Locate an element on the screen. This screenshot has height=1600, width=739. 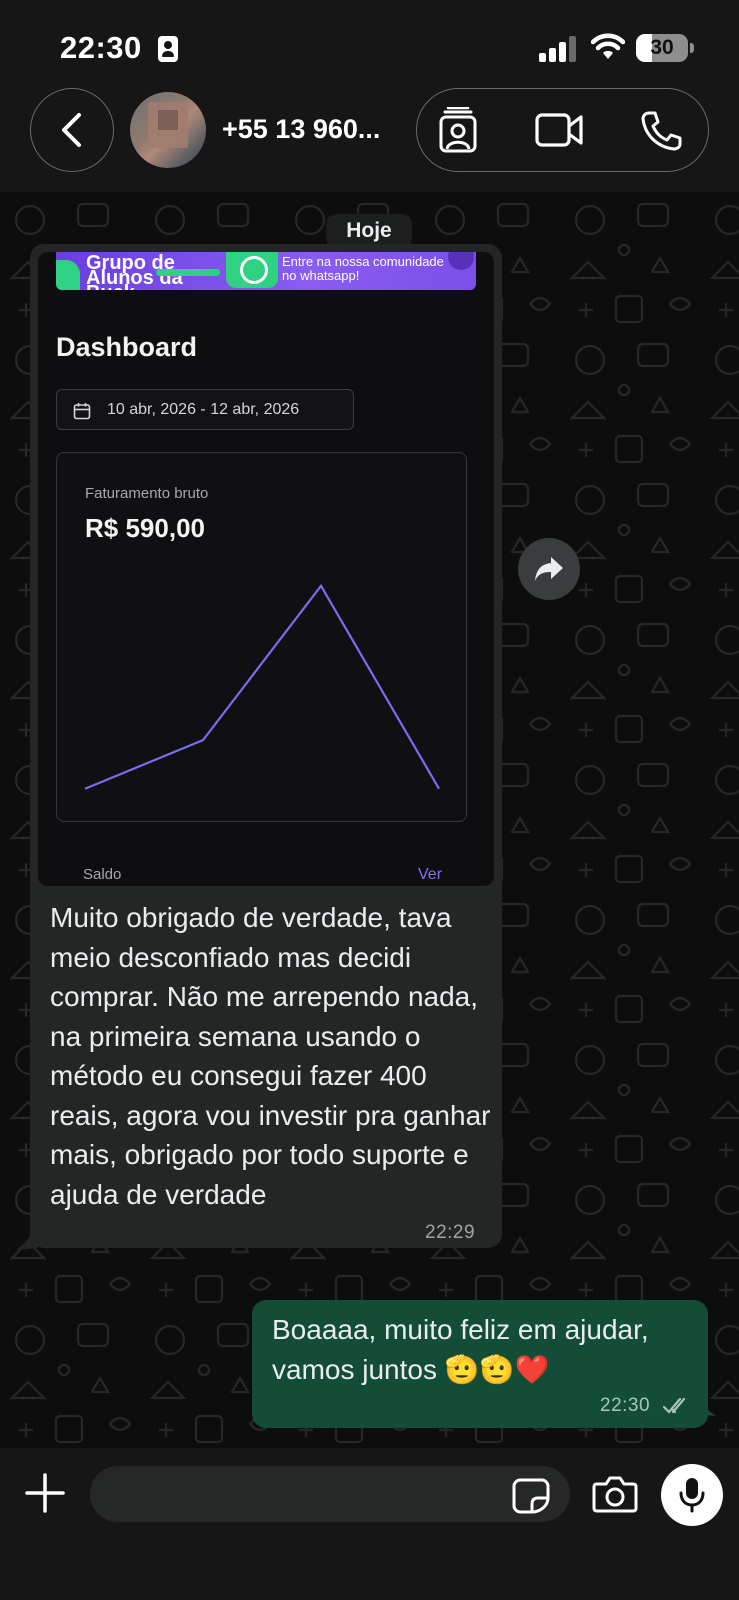
status-time: 22:30 is located at coordinates (101, 47).